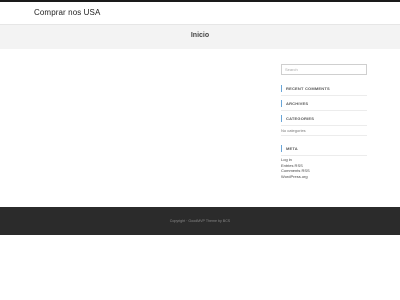  I want to click on site-header: Comprar nos USA, so click(200, 13).